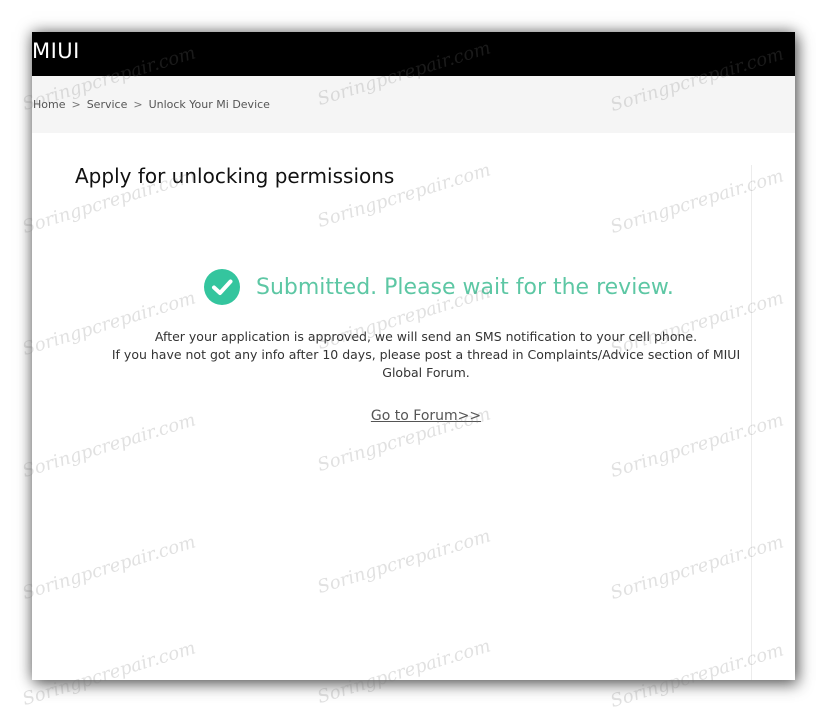 The height and width of the screenshot is (713, 827). What do you see at coordinates (235, 176) in the screenshot?
I see `page-title: Apply for unlocking permissions` at bounding box center [235, 176].